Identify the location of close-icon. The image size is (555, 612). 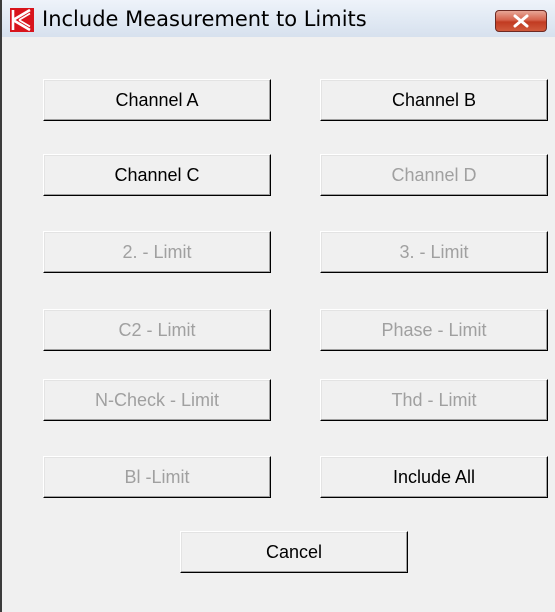
(521, 21).